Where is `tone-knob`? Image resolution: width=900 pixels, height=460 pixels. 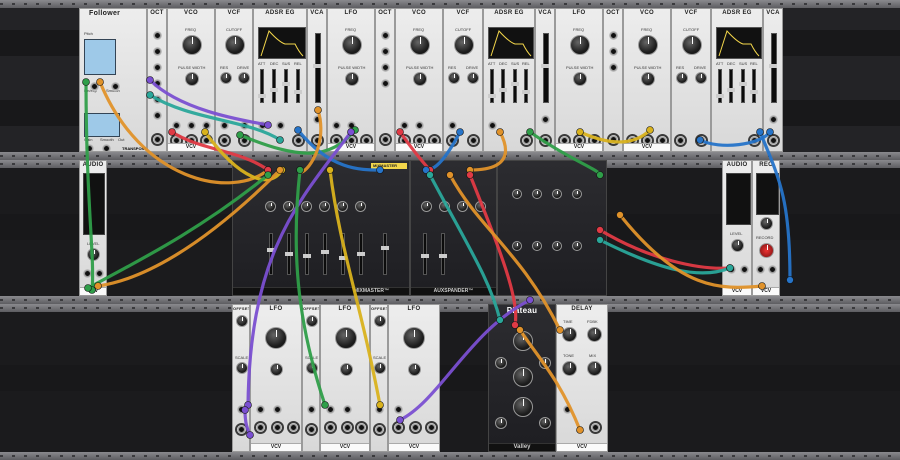 tone-knob is located at coordinates (569, 368).